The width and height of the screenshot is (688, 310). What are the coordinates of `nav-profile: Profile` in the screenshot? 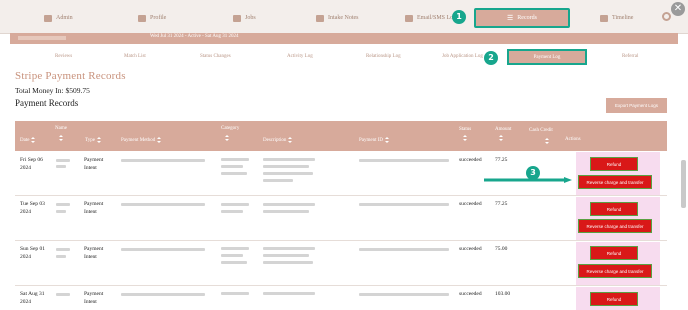 It's located at (152, 18).